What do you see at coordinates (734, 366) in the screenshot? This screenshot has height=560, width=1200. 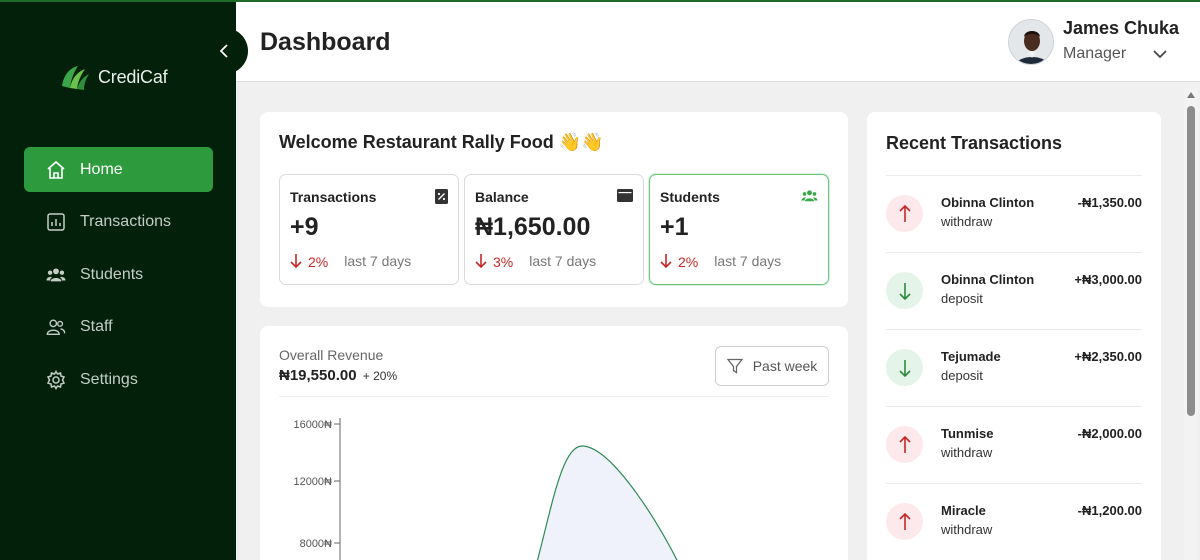 I see `filter-icon` at bounding box center [734, 366].